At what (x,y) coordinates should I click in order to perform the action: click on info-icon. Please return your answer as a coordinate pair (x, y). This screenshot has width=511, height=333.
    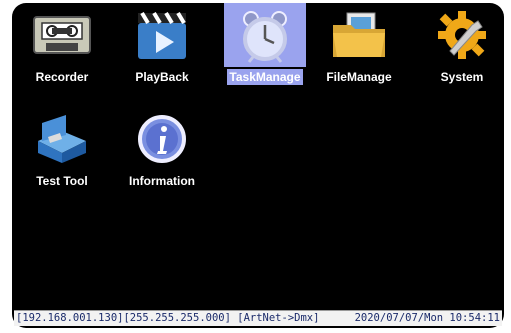
    Looking at the image, I should click on (162, 139).